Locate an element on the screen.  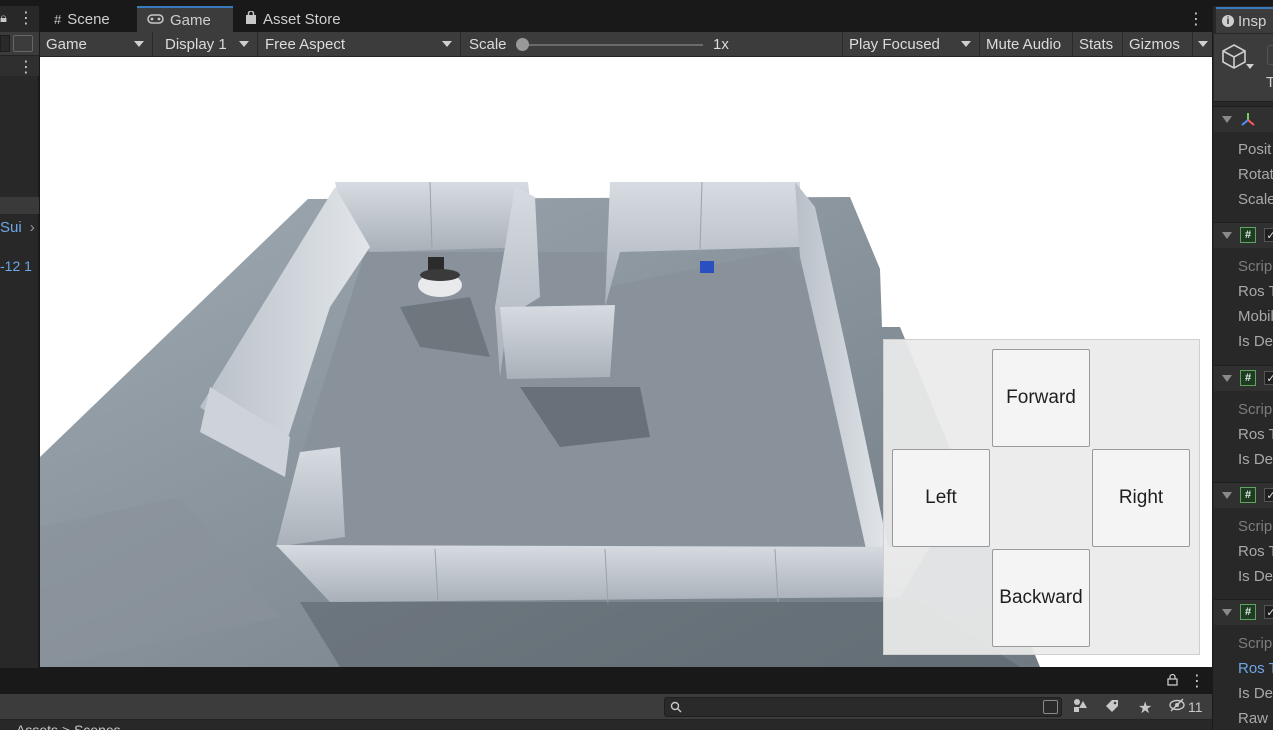
aspect-dropdown-label: Free Aspect is located at coordinates (305, 44).